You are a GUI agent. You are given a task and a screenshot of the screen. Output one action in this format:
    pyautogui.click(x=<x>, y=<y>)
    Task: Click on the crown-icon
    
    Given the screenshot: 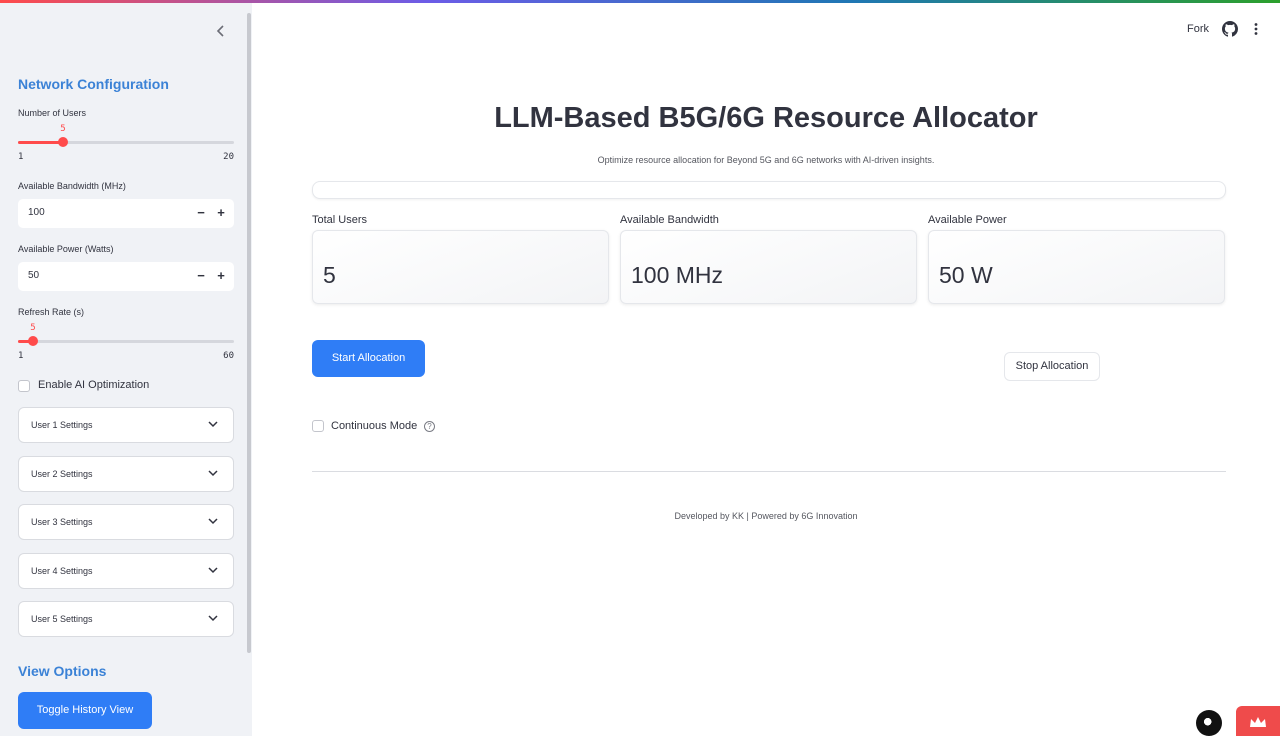 What is the action you would take?
    pyautogui.click(x=1258, y=722)
    